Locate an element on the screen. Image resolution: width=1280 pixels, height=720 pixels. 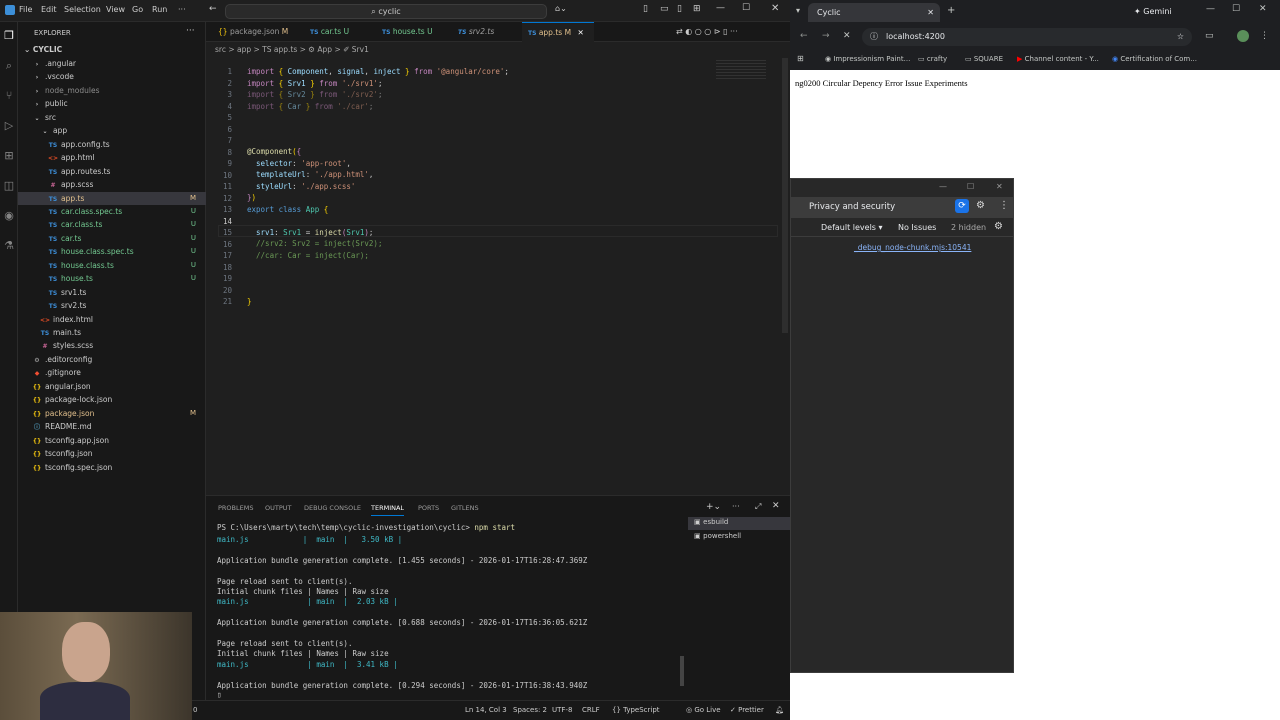
tree-item: {} tsconfig.spec.json is located at coordinates (112, 467).